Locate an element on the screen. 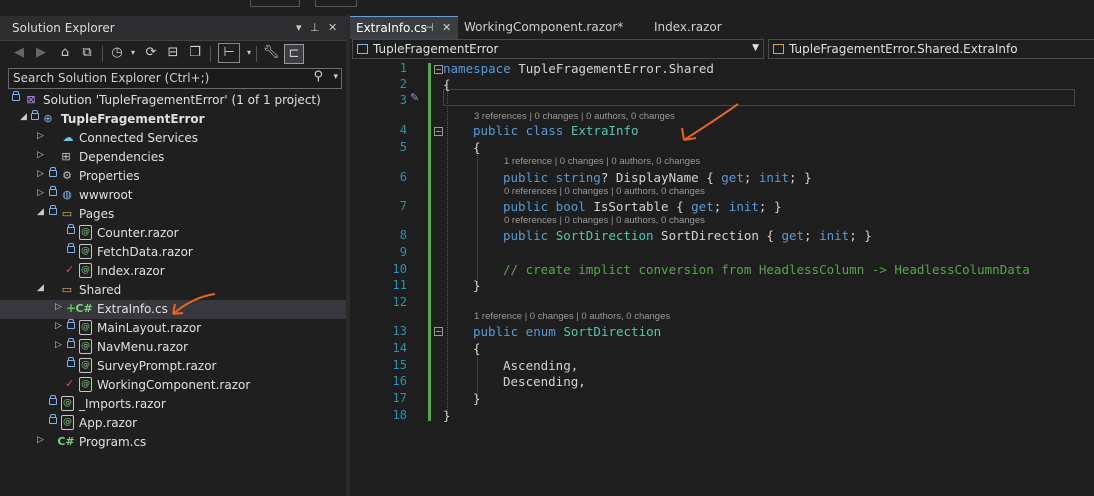  tree-item-wwwroot: ▷ ◍ wwwroot is located at coordinates (173, 195).